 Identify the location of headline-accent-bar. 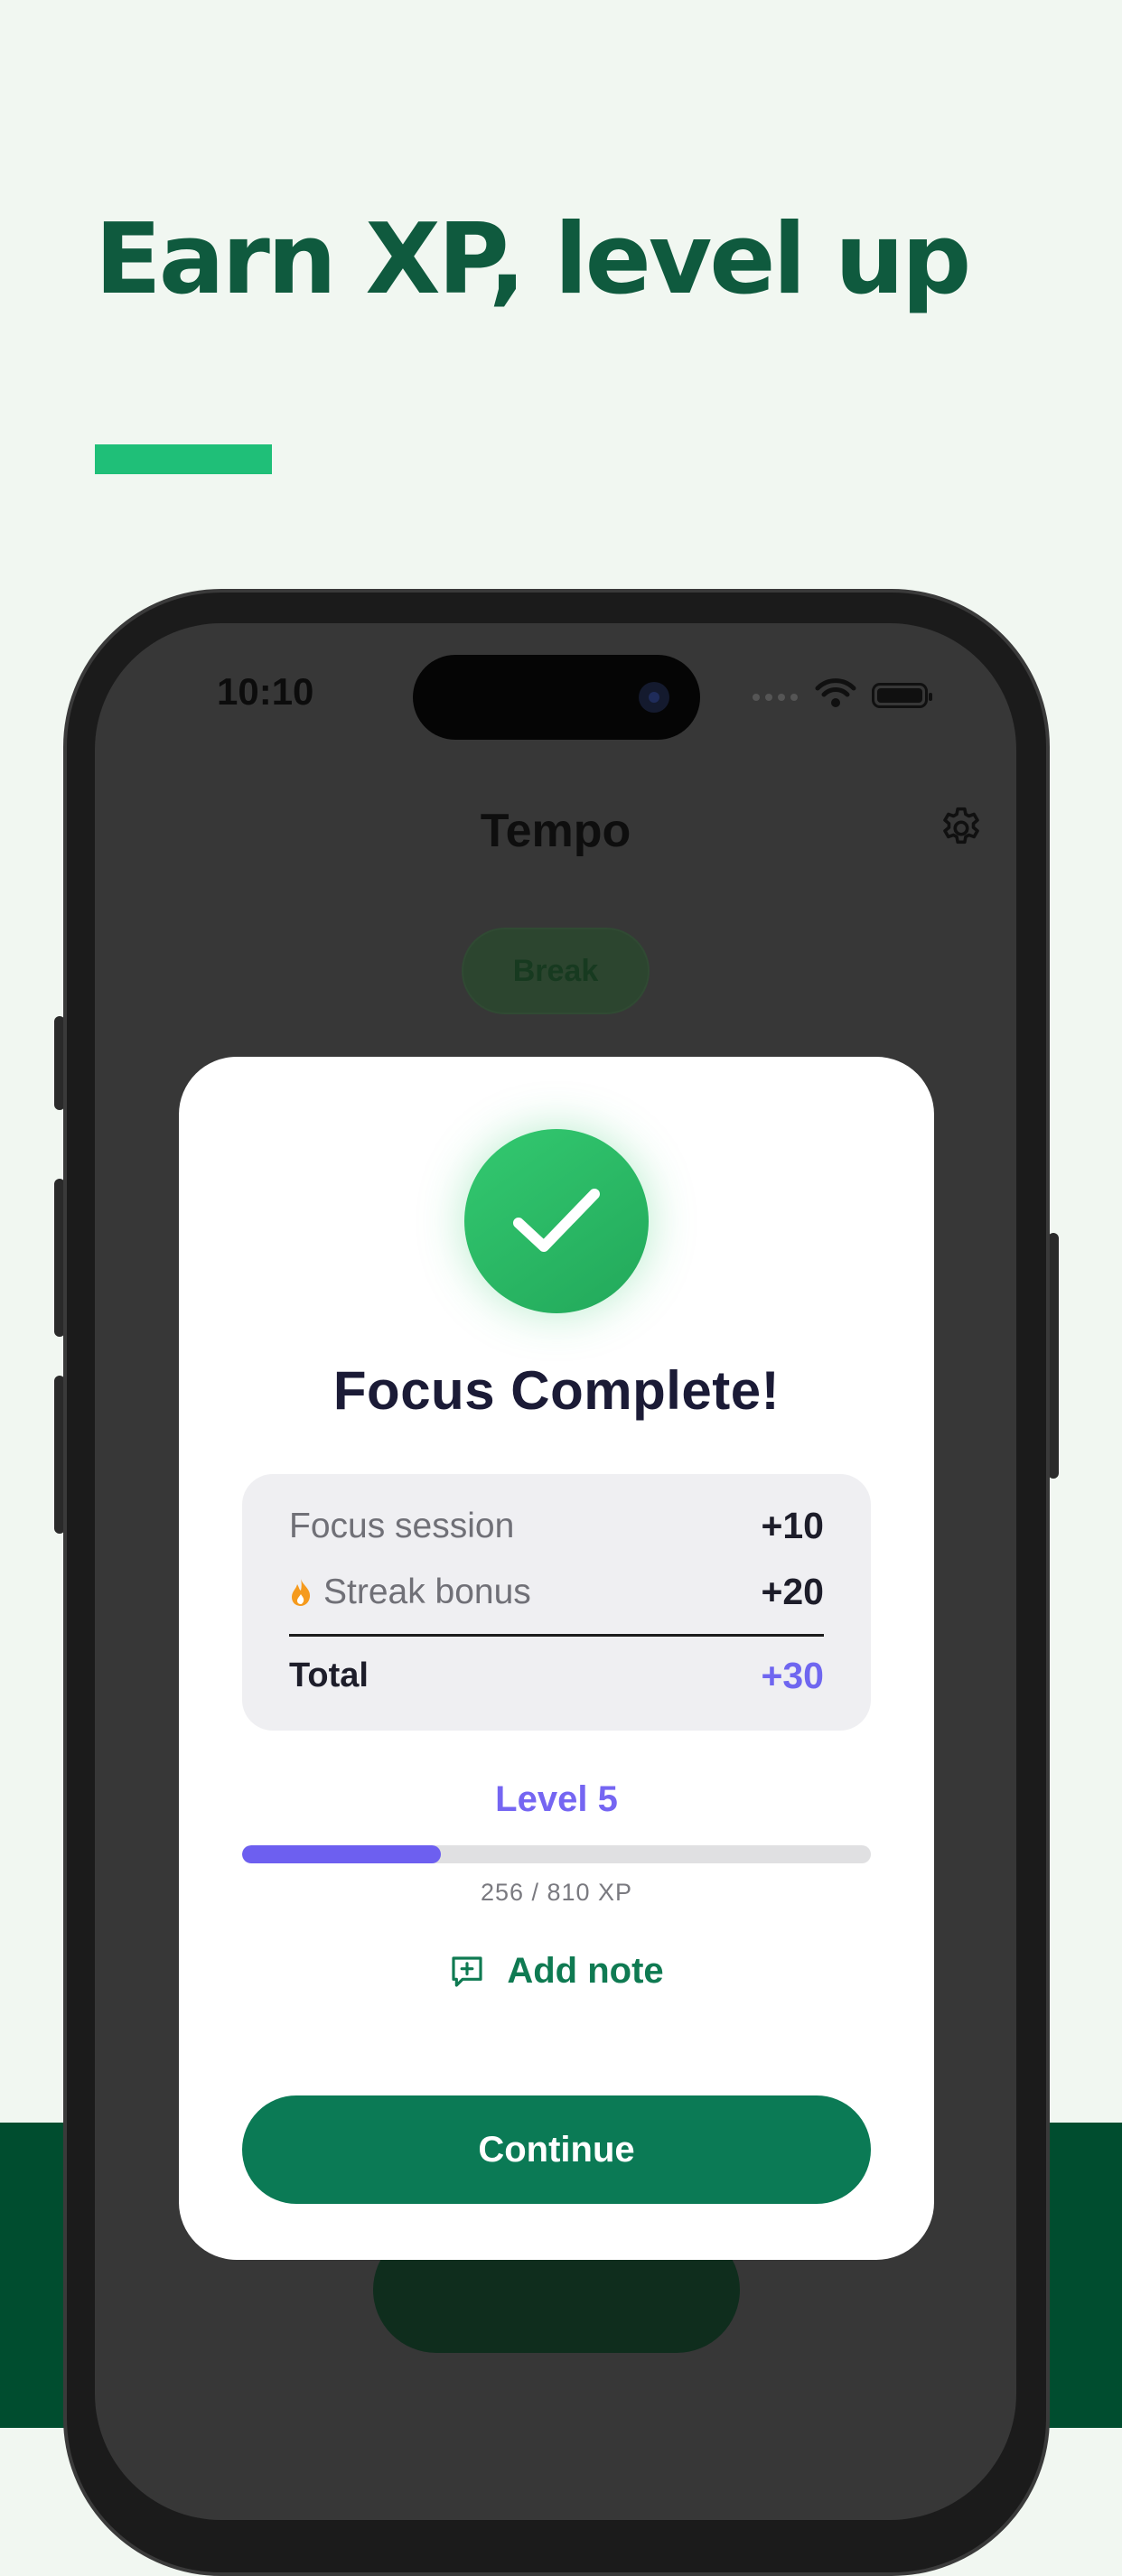
(183, 459).